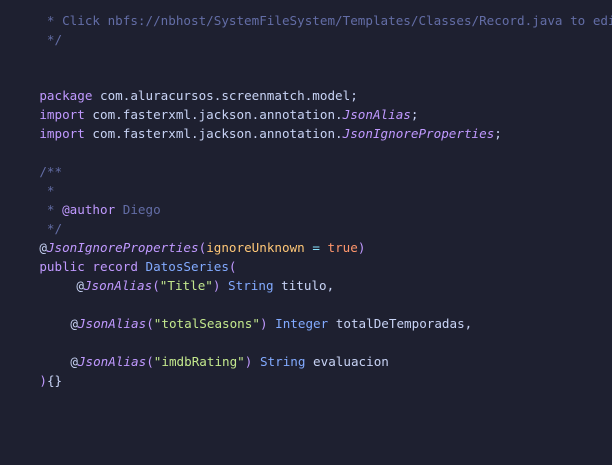  What do you see at coordinates (400, 323) in the screenshot?
I see `field-name: totalDeTemporadas,` at bounding box center [400, 323].